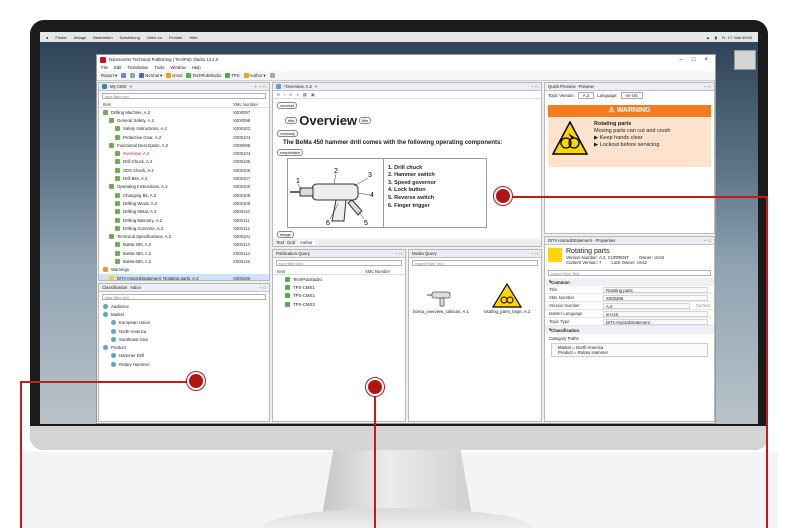 Image resolution: width=798 pixels, height=528 pixels. Describe the element at coordinates (118, 86) in the screenshot. I see `tab-my-cms: My CMS` at that location.